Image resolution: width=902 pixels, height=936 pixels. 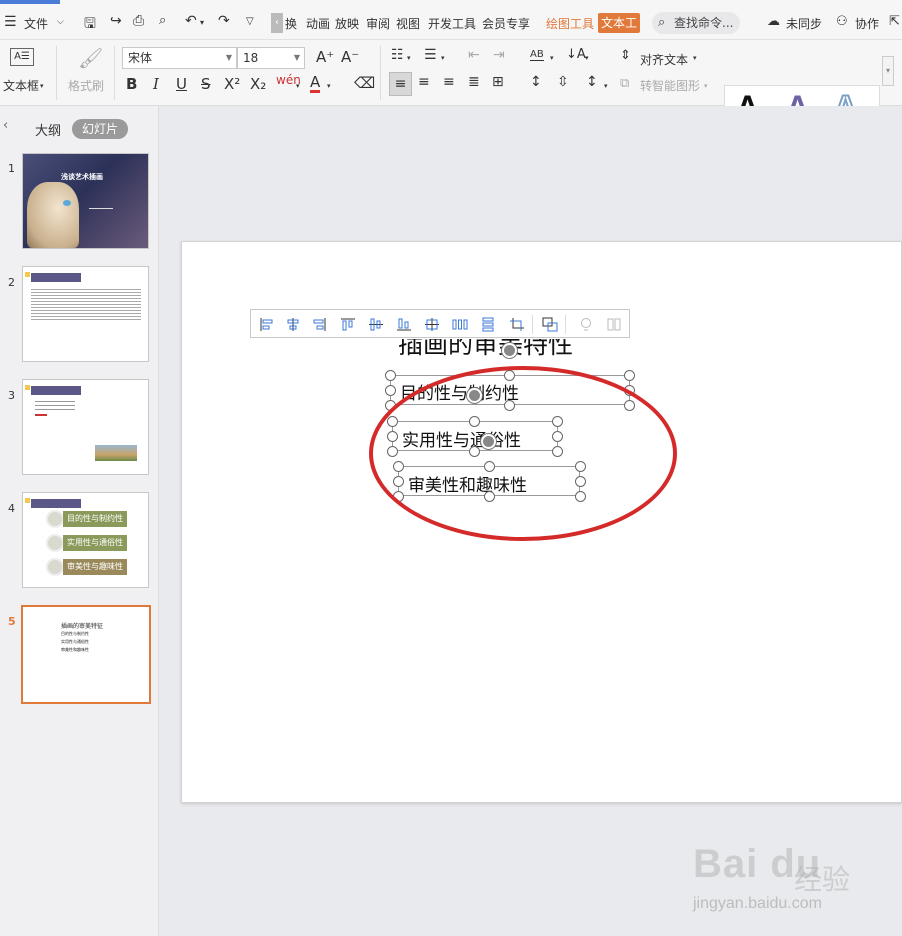 I want to click on spacing-dropdown-icon: ▾, so click(x=606, y=86).